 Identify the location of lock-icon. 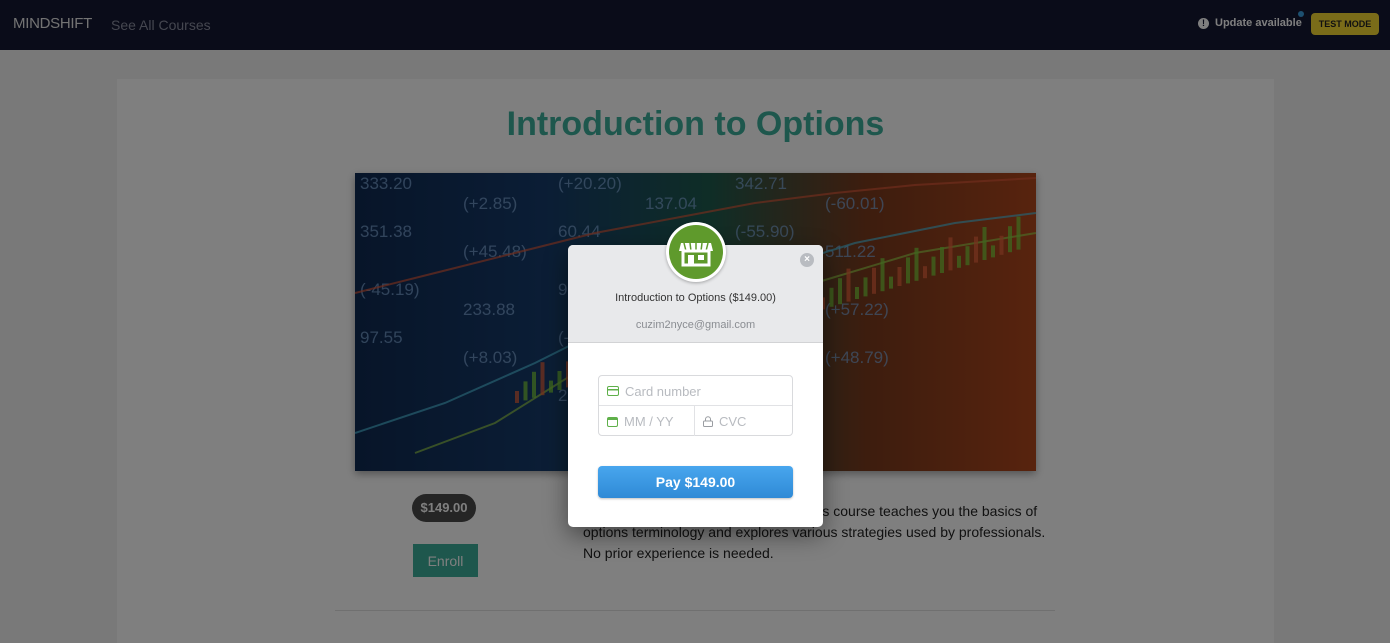
(708, 421).